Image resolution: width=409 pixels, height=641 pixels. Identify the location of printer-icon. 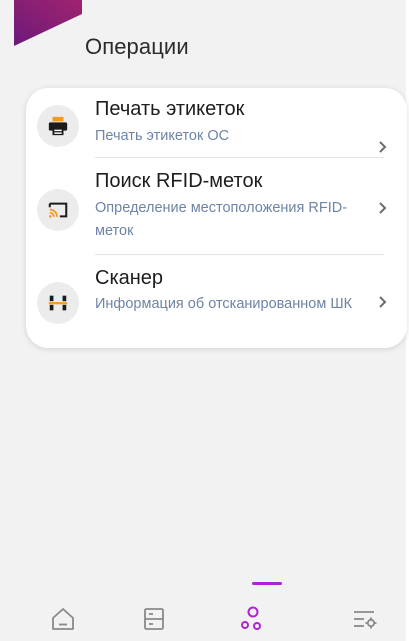
(58, 126).